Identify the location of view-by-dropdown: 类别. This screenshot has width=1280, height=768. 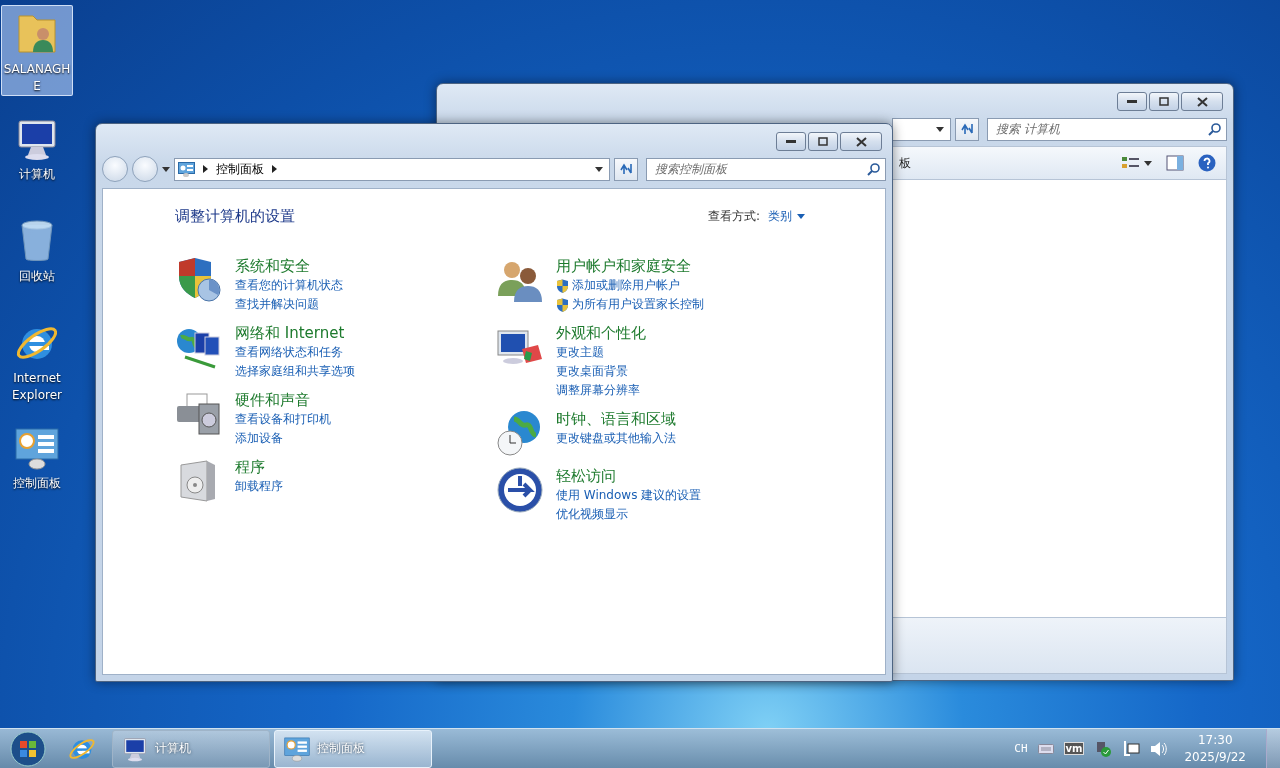
(786, 216).